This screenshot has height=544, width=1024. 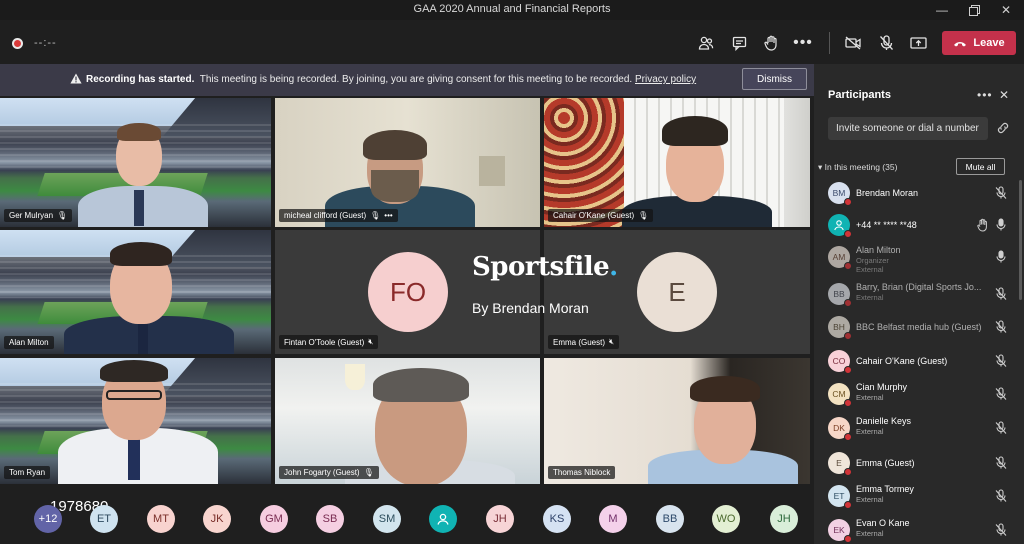 I want to click on participant-avatar: BB, so click(x=670, y=519).